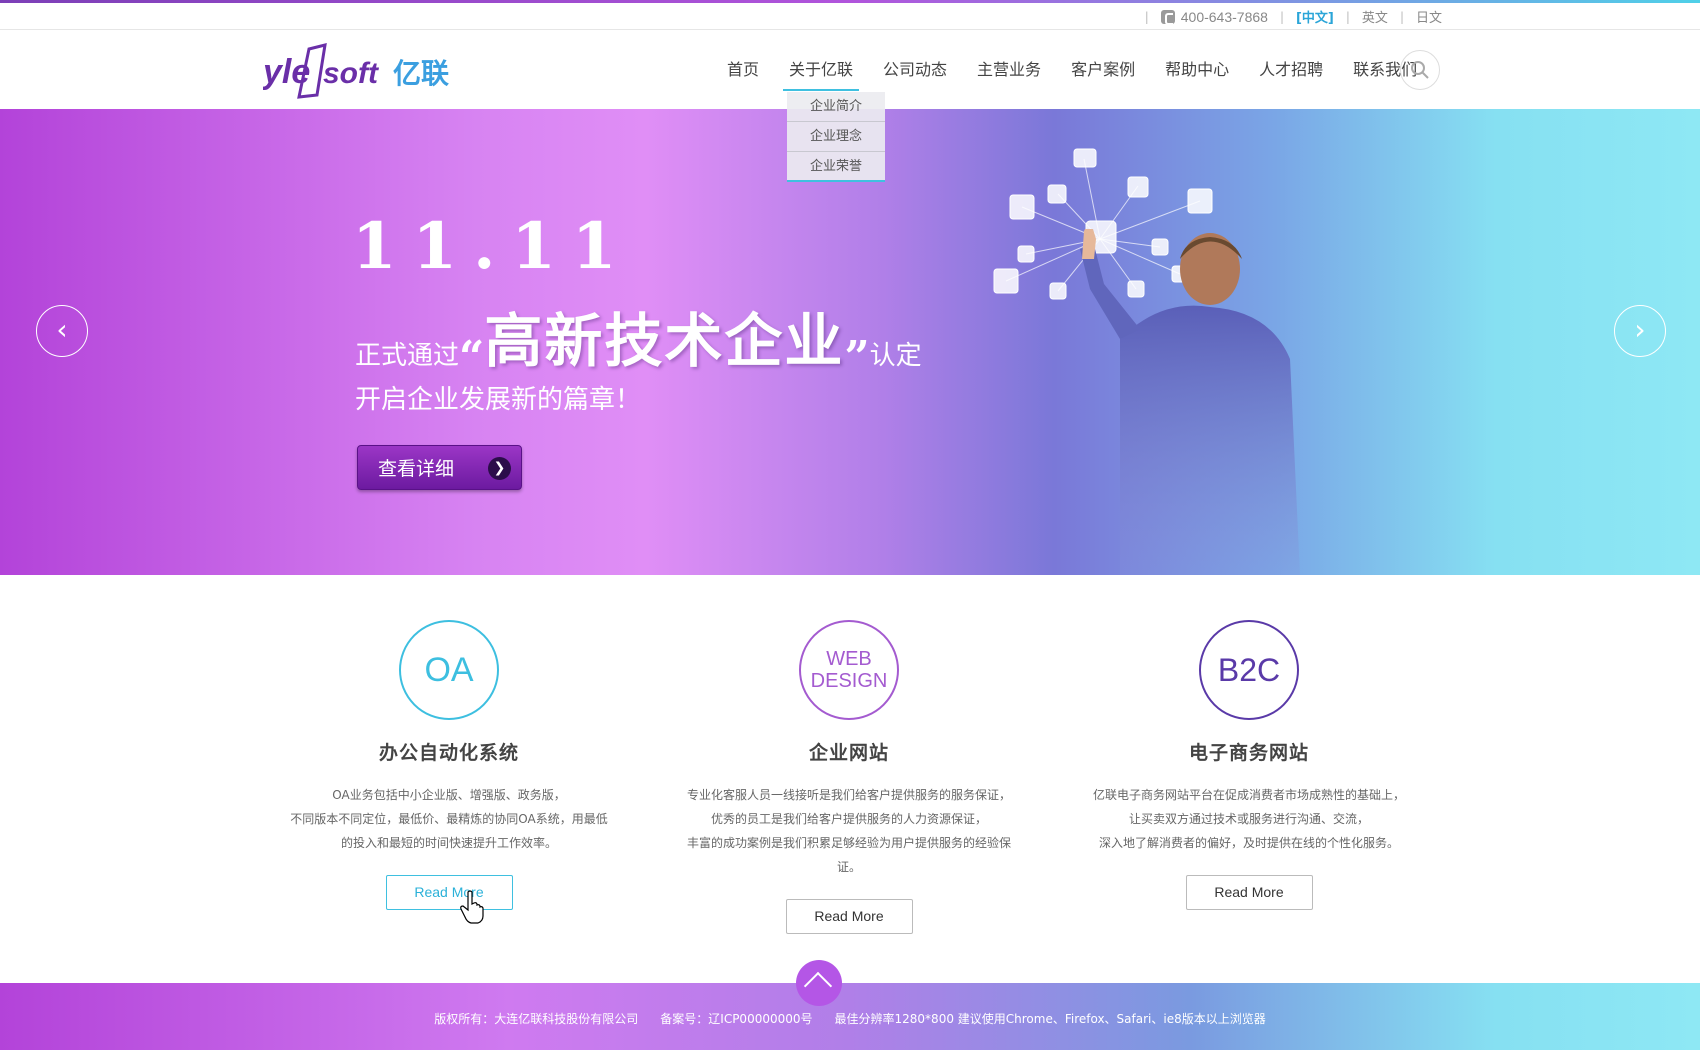 Image resolution: width=1700 pixels, height=1050 pixels. Describe the element at coordinates (850, 16) in the screenshot. I see `top-bar: | 400-643-7868 | [中文] | 英文 | 日文` at that location.